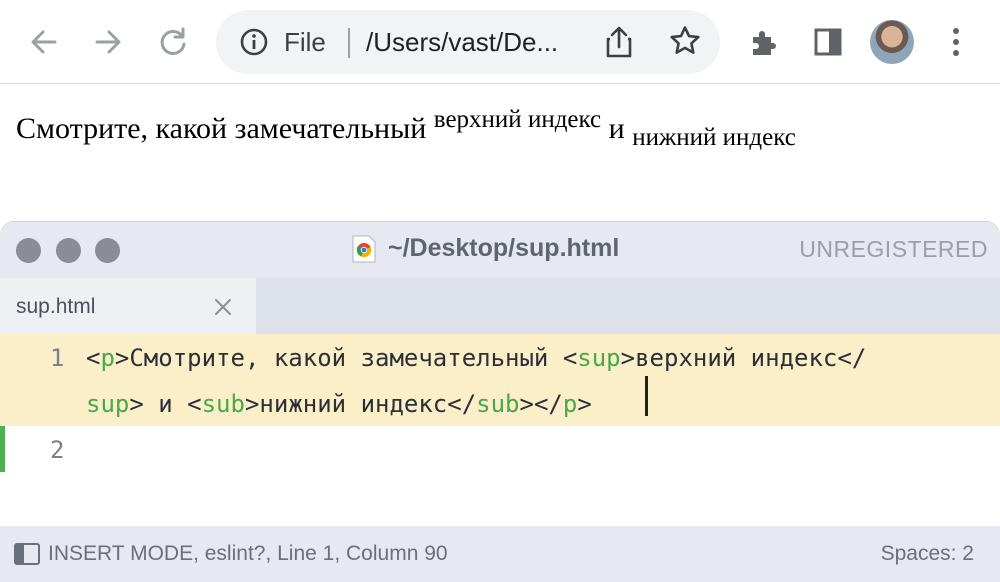  Describe the element at coordinates (68, 250) in the screenshot. I see `minimize-window-button` at that location.